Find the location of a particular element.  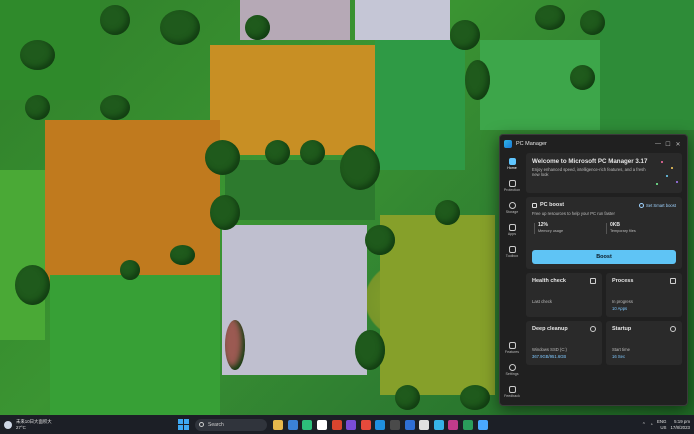

minimize-button: — is located at coordinates (658, 144).